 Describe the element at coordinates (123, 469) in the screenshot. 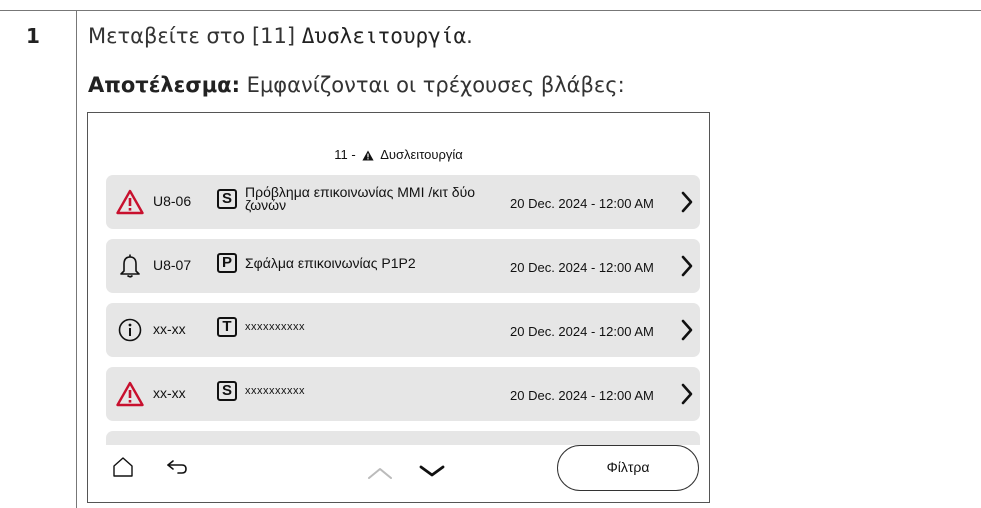

I see `home-icon` at that location.